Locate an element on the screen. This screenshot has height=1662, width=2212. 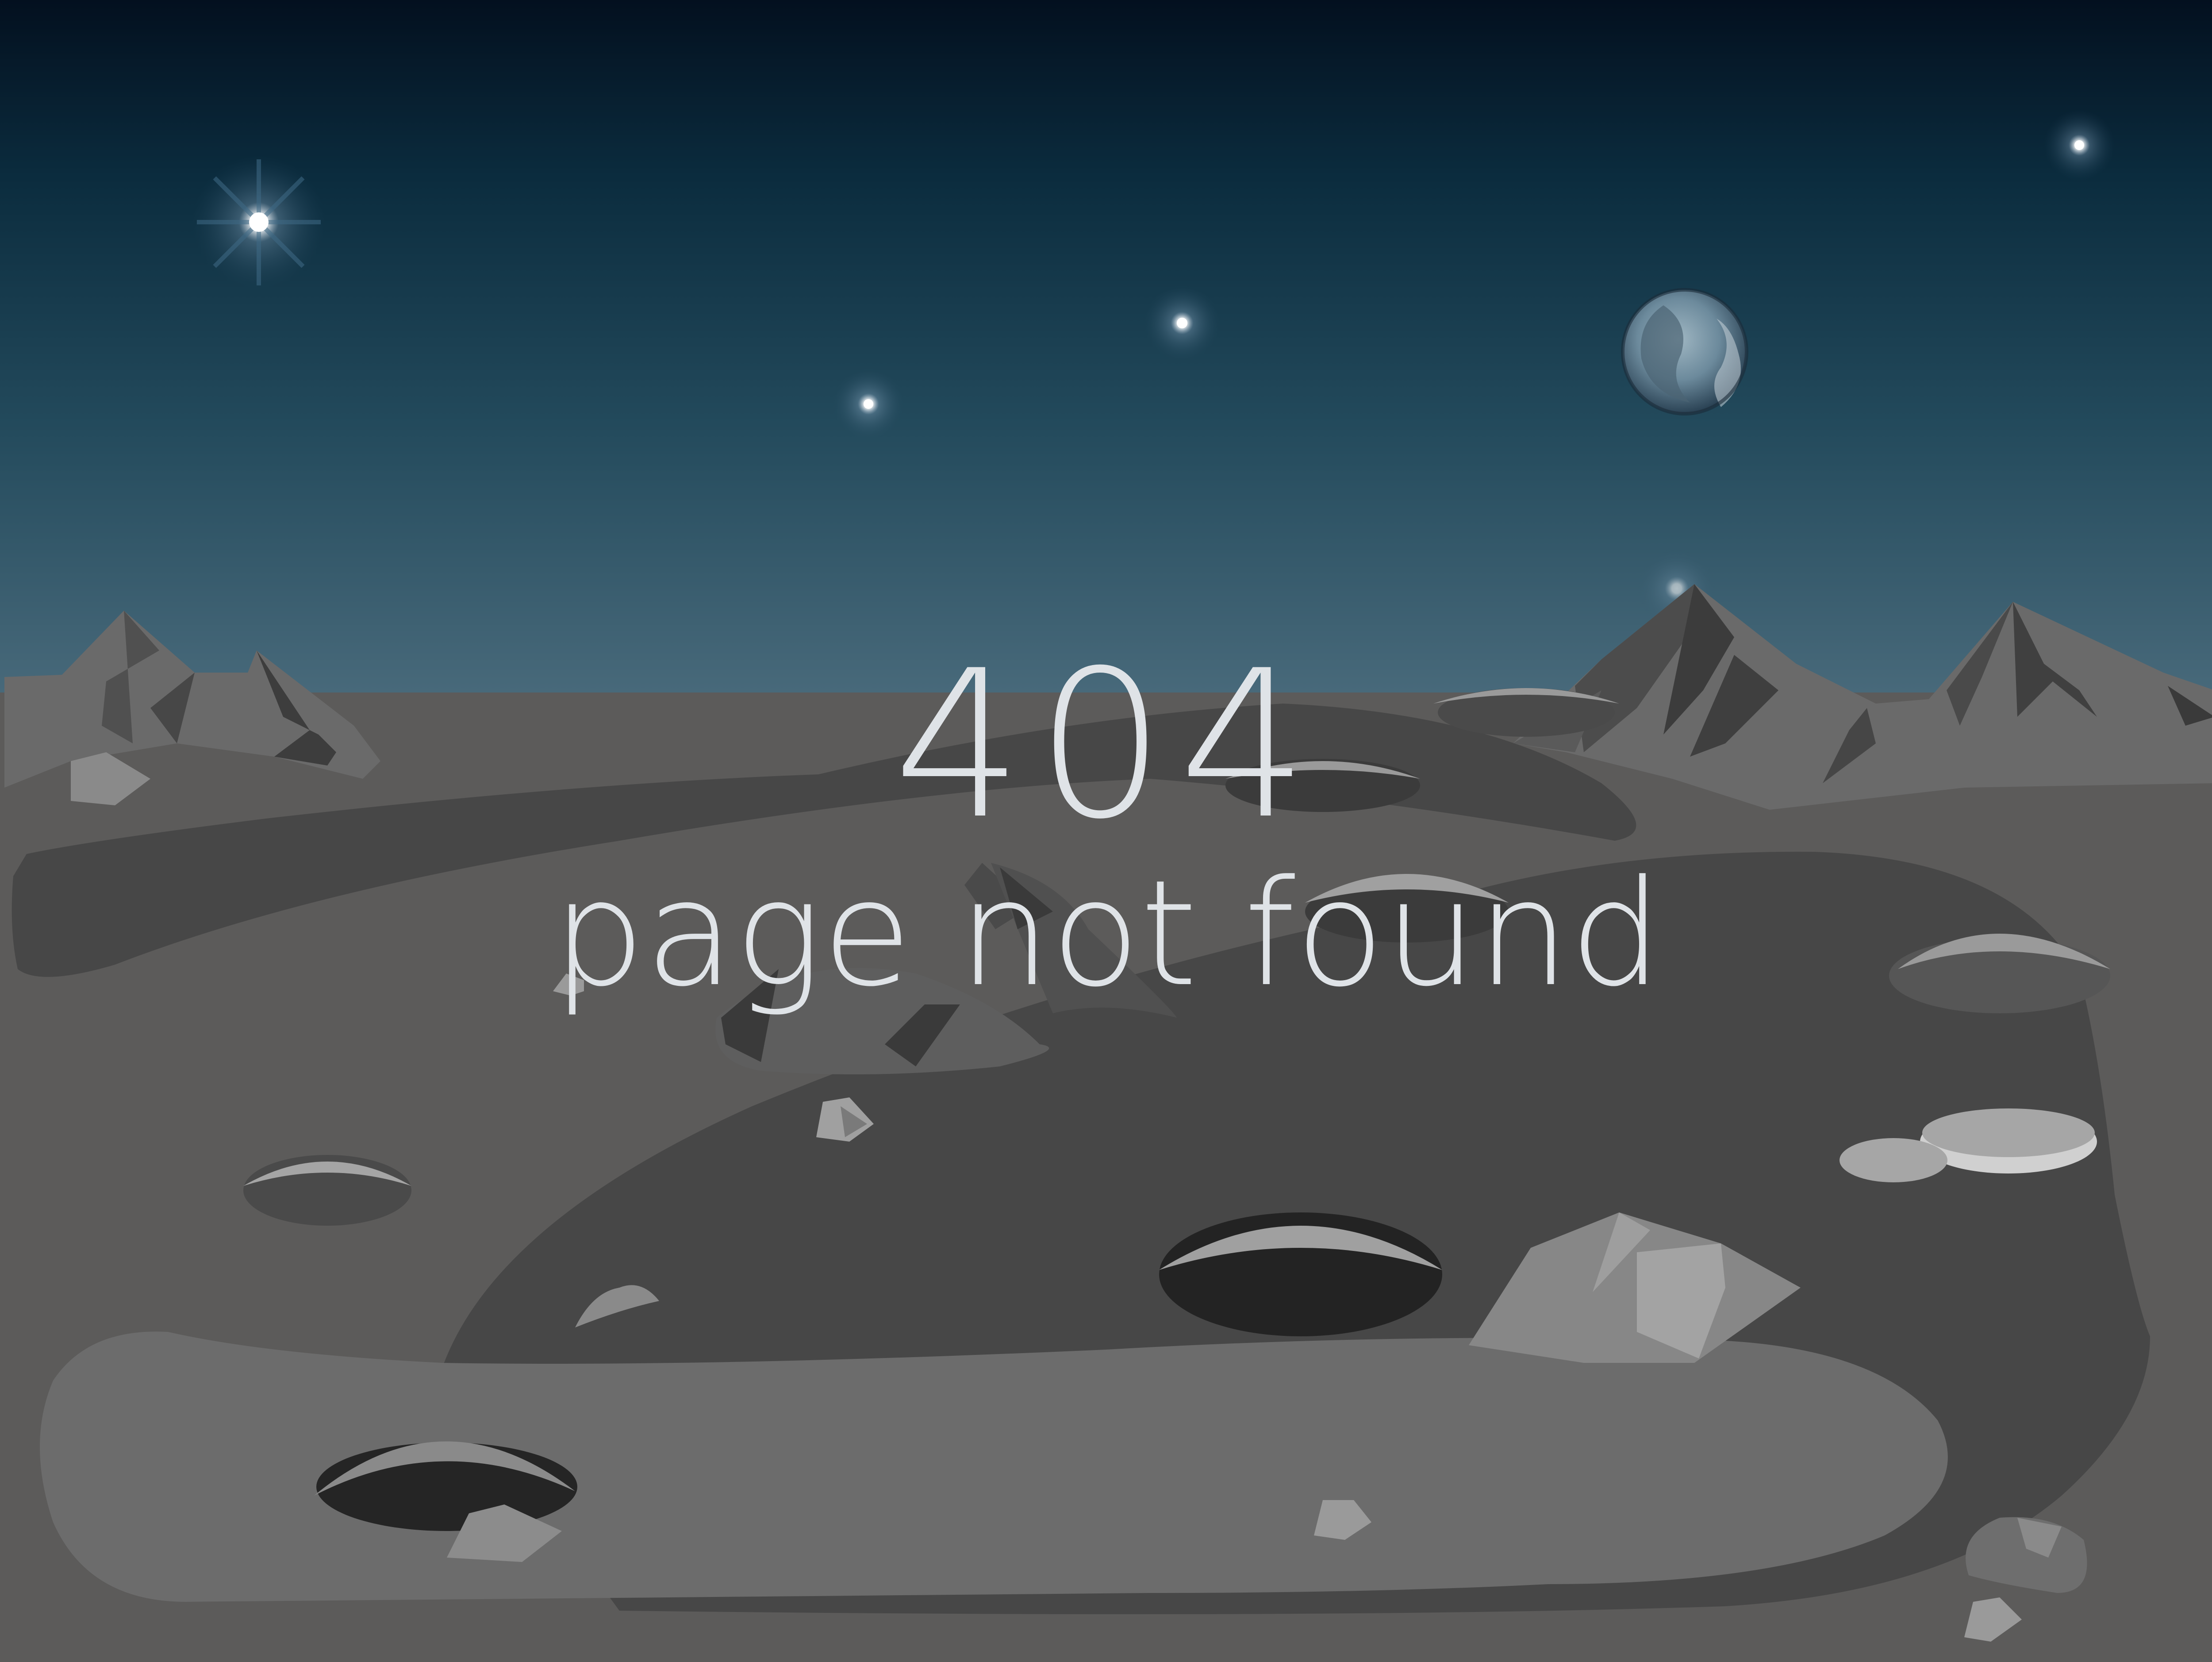
error-code: 404 is located at coordinates (1107, 745).